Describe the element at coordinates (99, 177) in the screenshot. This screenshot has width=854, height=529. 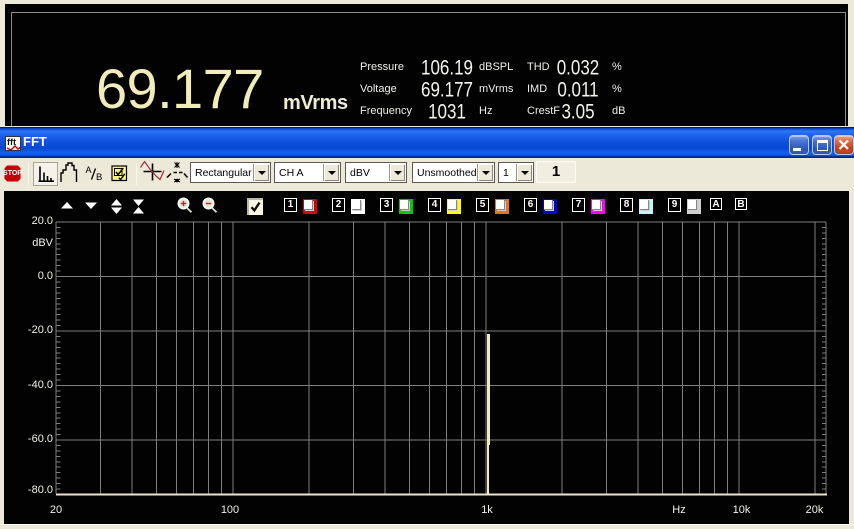
I see `svg-text: B` at that location.